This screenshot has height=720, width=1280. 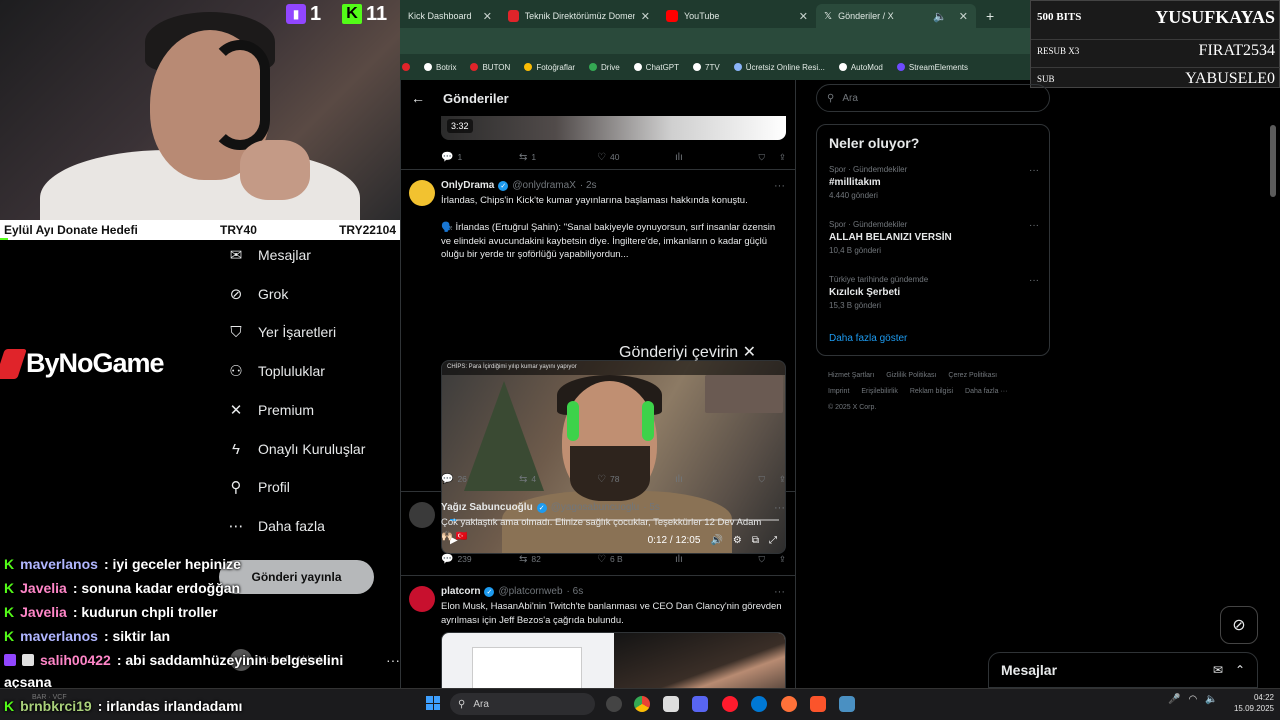 I want to click on tab-kick-dashboard: Kick Dashboard ✕, so click(x=450, y=16).